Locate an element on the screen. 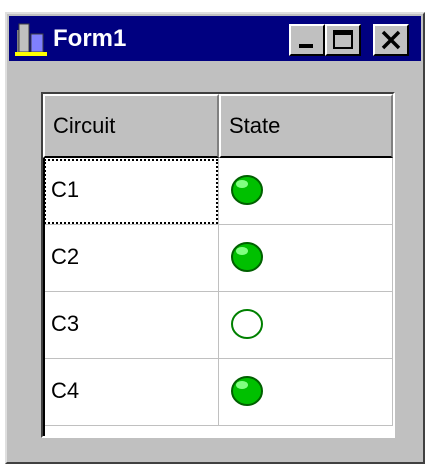 The height and width of the screenshot is (464, 429). circuit-cell: C4 is located at coordinates (131, 392).